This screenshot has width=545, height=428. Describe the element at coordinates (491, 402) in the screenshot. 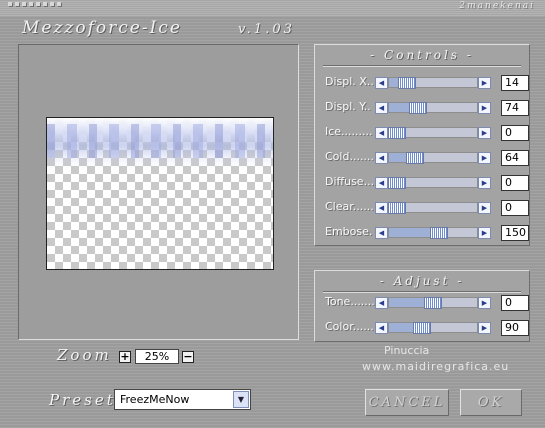

I see `ok-button: OK` at that location.